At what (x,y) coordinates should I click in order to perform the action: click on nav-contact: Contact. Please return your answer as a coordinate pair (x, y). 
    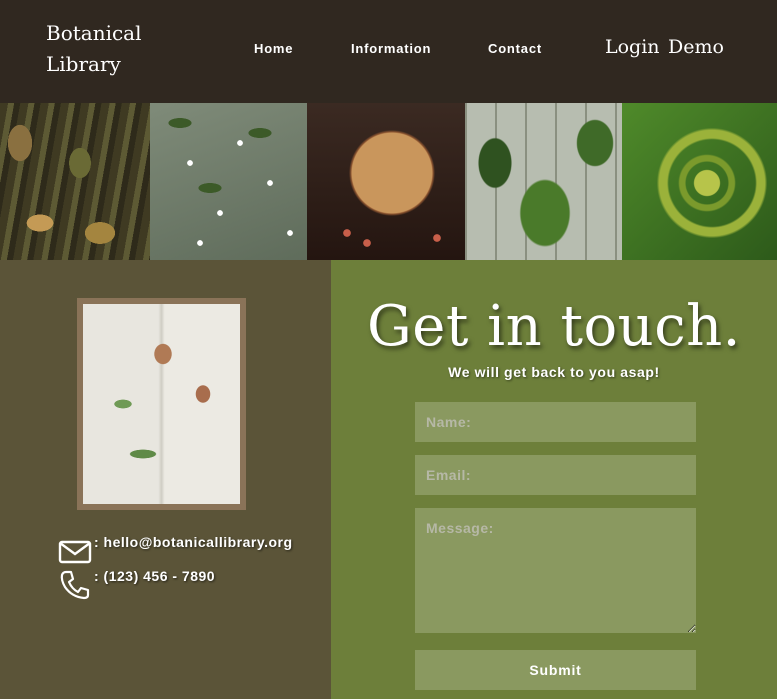
    Looking at the image, I should click on (515, 48).